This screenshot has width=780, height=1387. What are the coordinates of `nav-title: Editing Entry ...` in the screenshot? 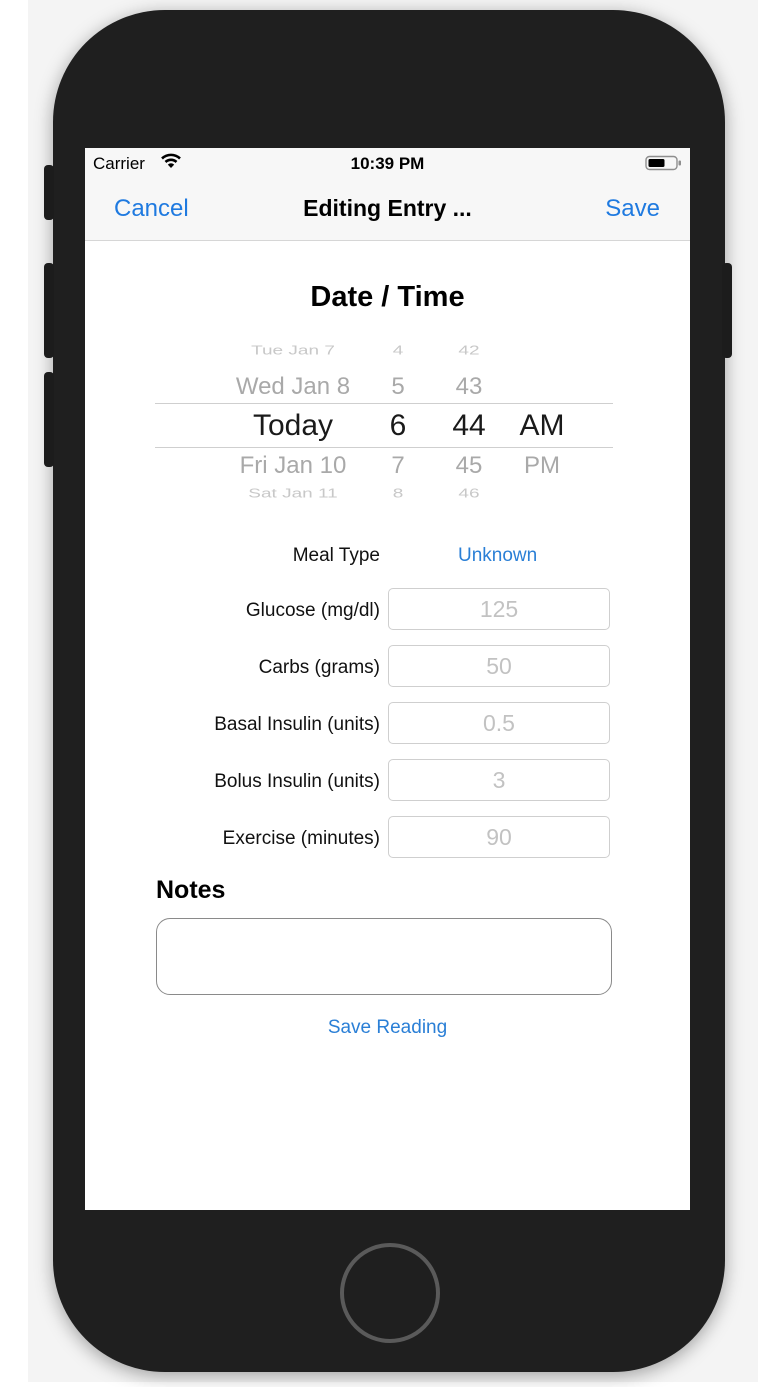 It's located at (387, 208).